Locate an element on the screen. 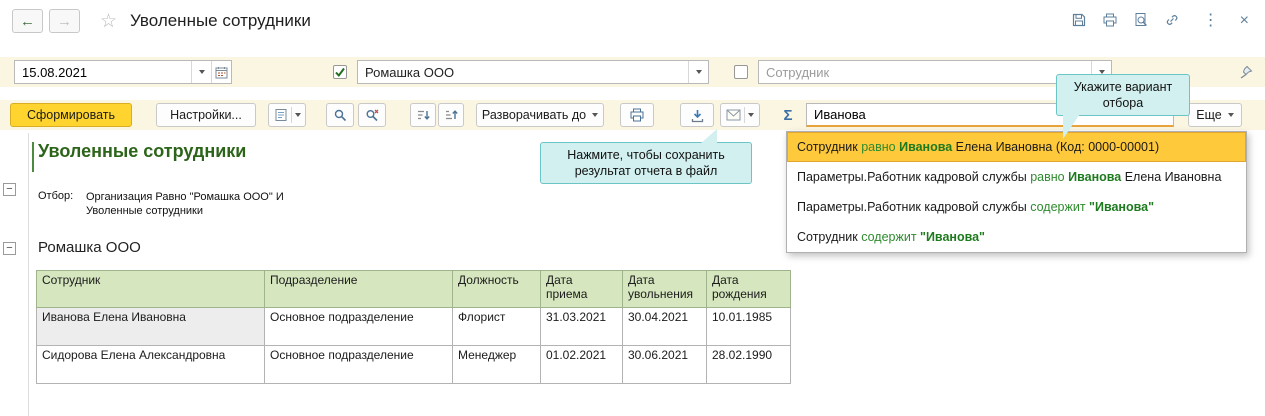 Image resolution: width=1265 pixels, height=416 pixels. find-icon is located at coordinates (340, 115).